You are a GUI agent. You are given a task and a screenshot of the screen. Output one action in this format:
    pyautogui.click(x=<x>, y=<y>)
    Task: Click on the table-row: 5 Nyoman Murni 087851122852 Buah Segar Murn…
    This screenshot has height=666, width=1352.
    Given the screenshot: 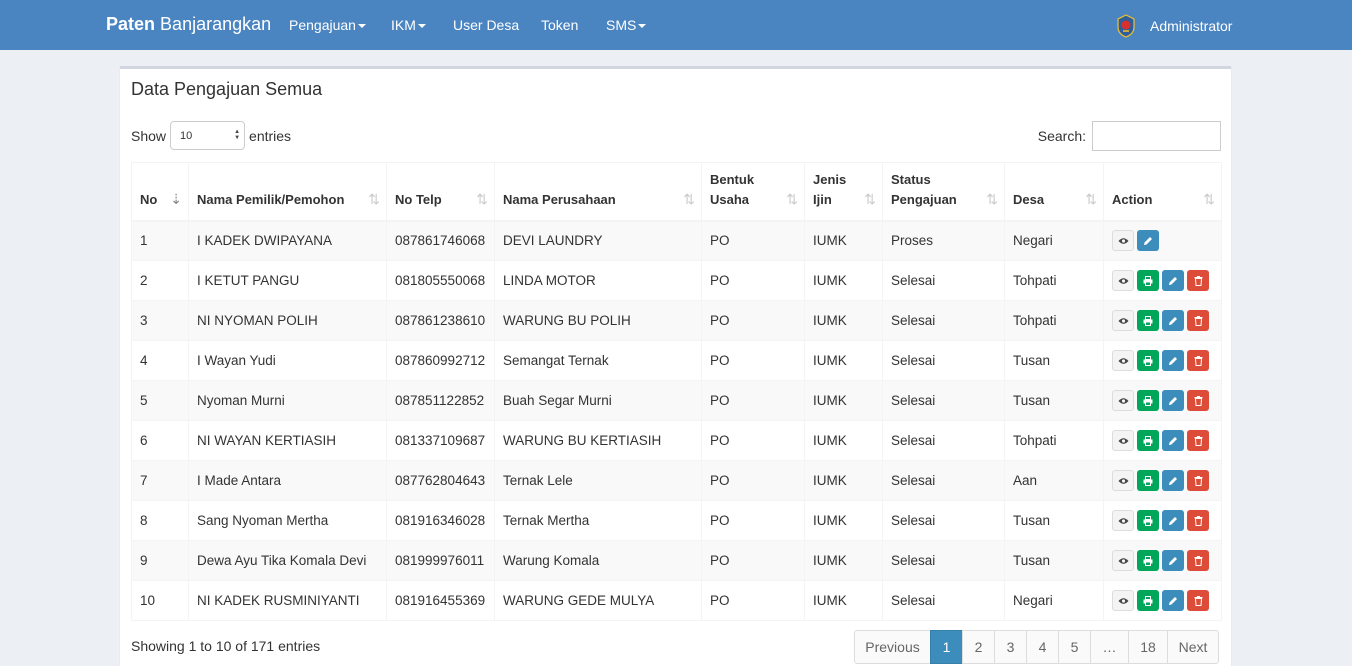 What is the action you would take?
    pyautogui.click(x=676, y=400)
    